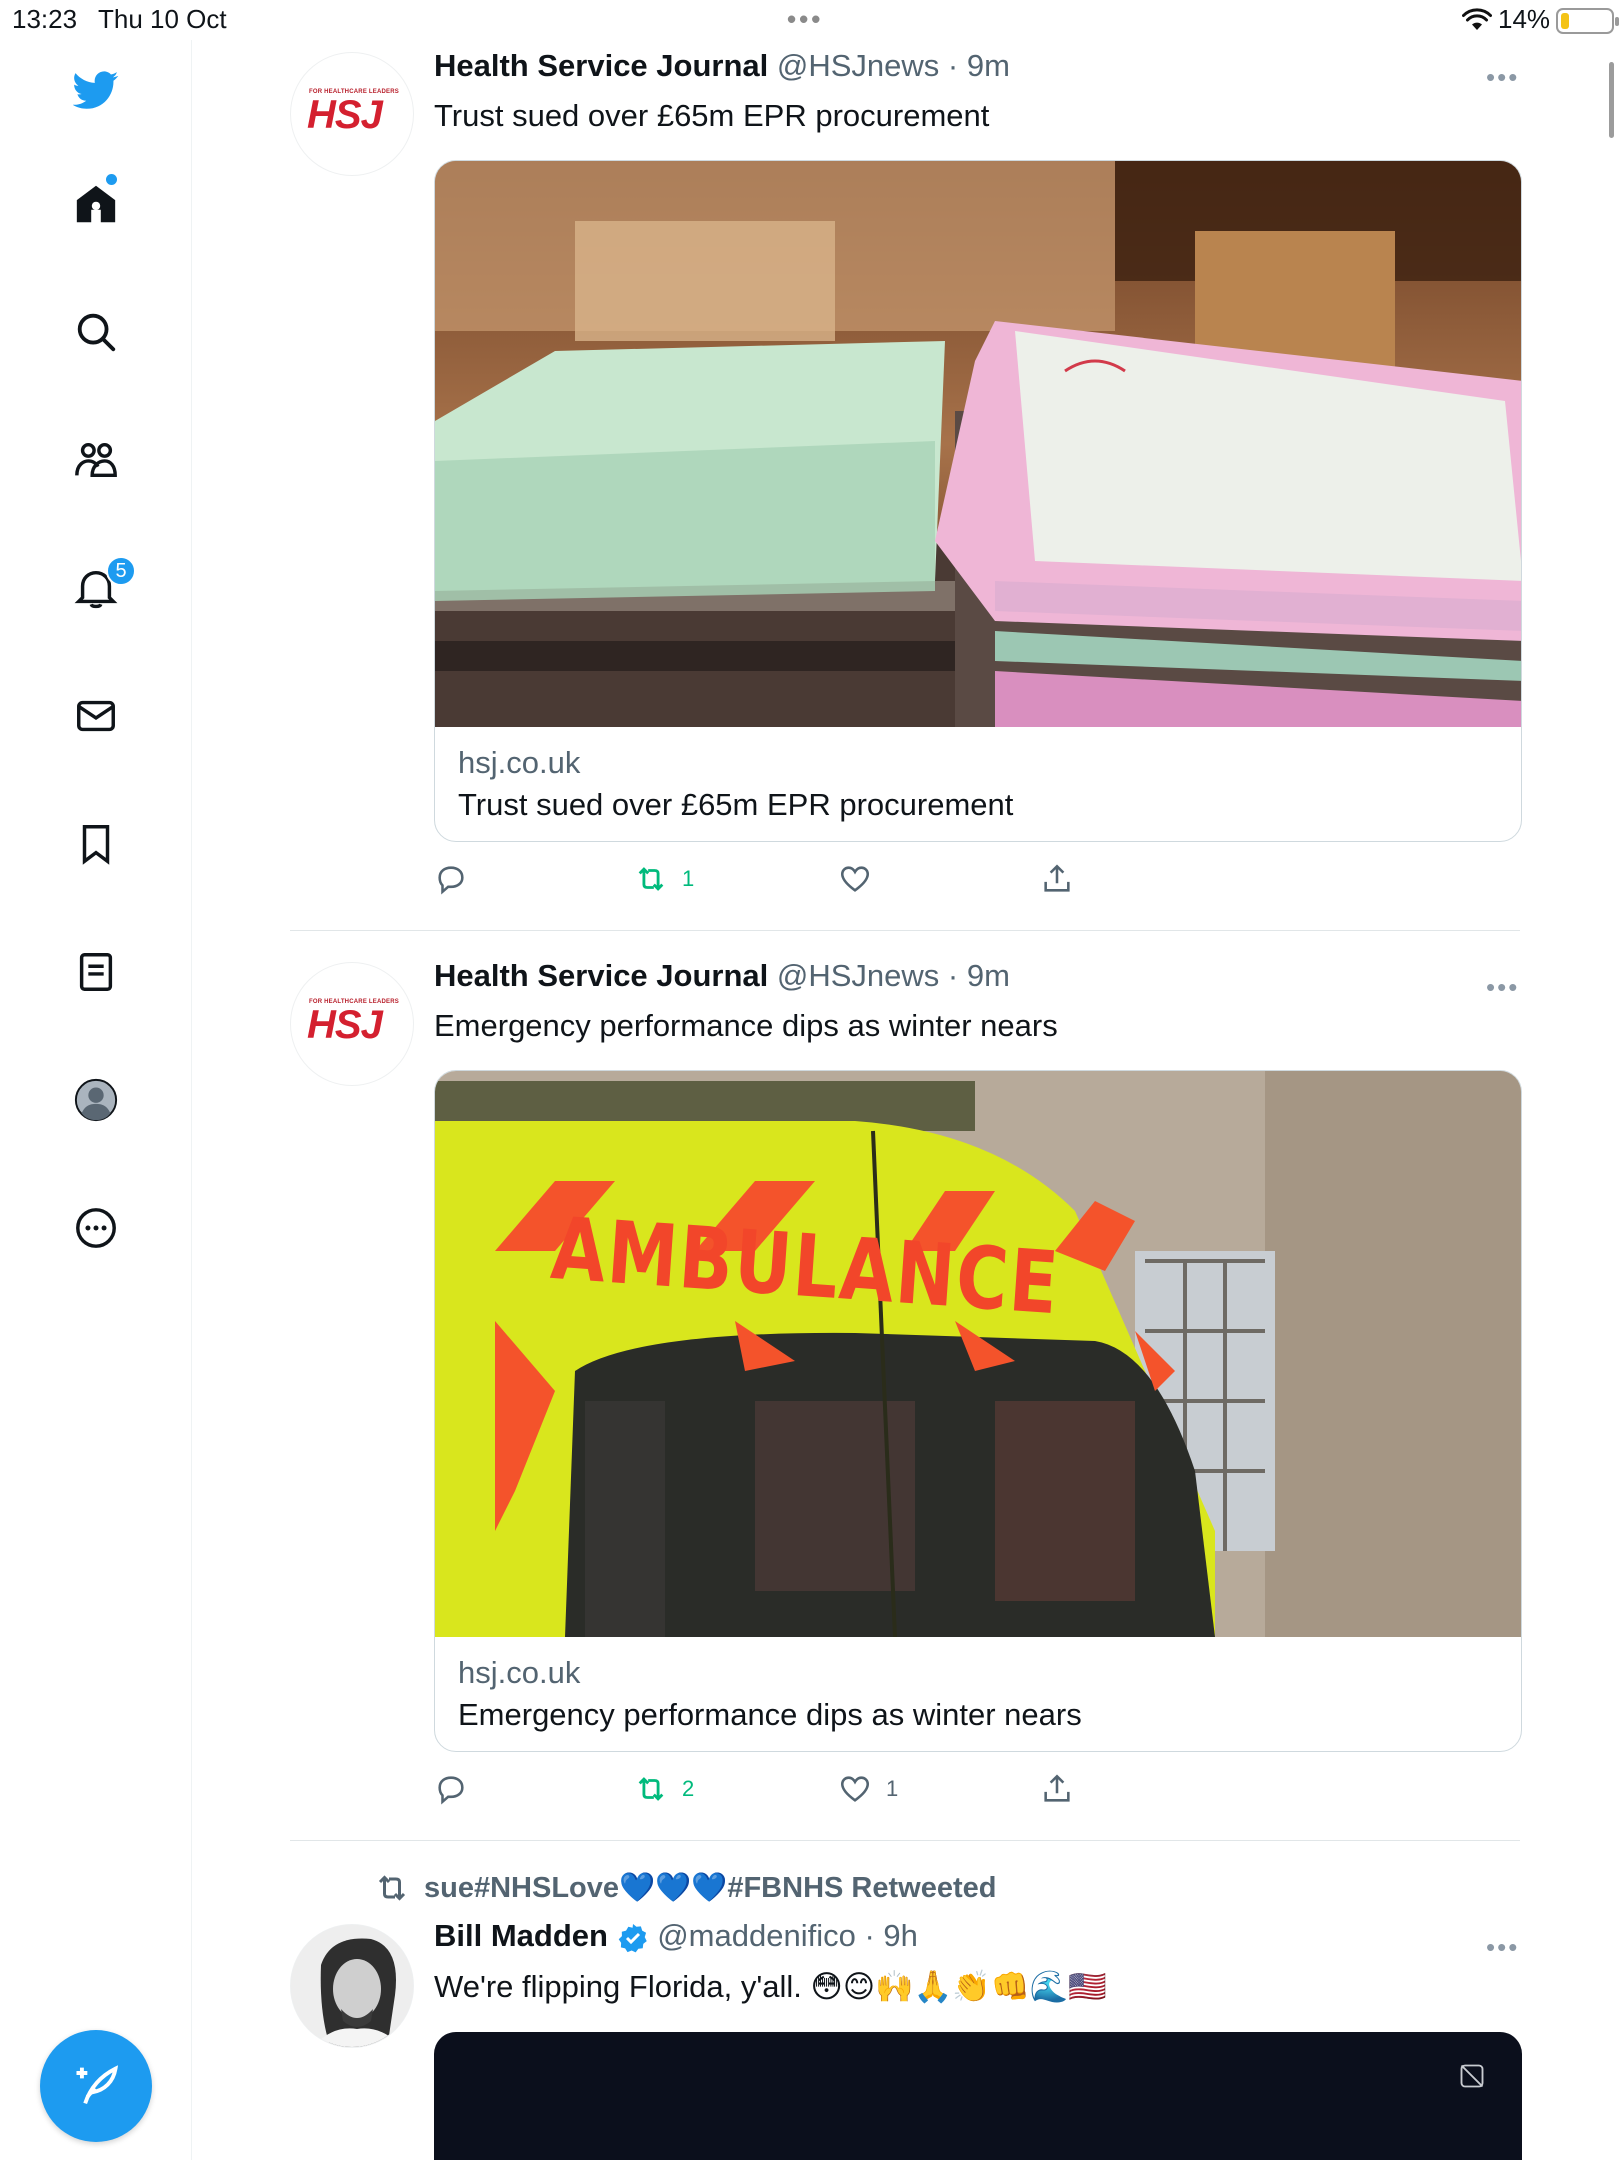 The height and width of the screenshot is (2160, 1620). Describe the element at coordinates (521, 1935) in the screenshot. I see `author-name: Bill Madden` at that location.